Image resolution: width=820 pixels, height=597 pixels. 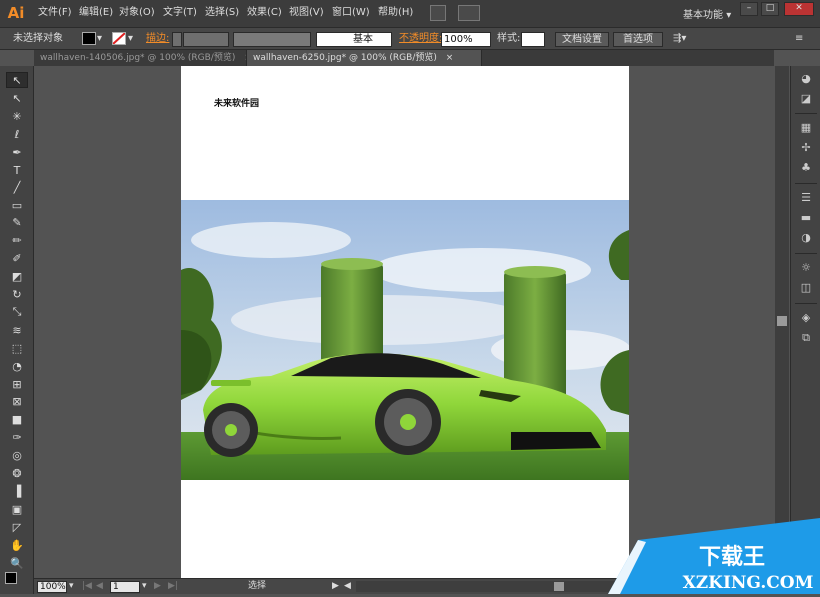 What do you see at coordinates (450, 58) in the screenshot?
I see `close-tab-icon: ×` at bounding box center [450, 58].